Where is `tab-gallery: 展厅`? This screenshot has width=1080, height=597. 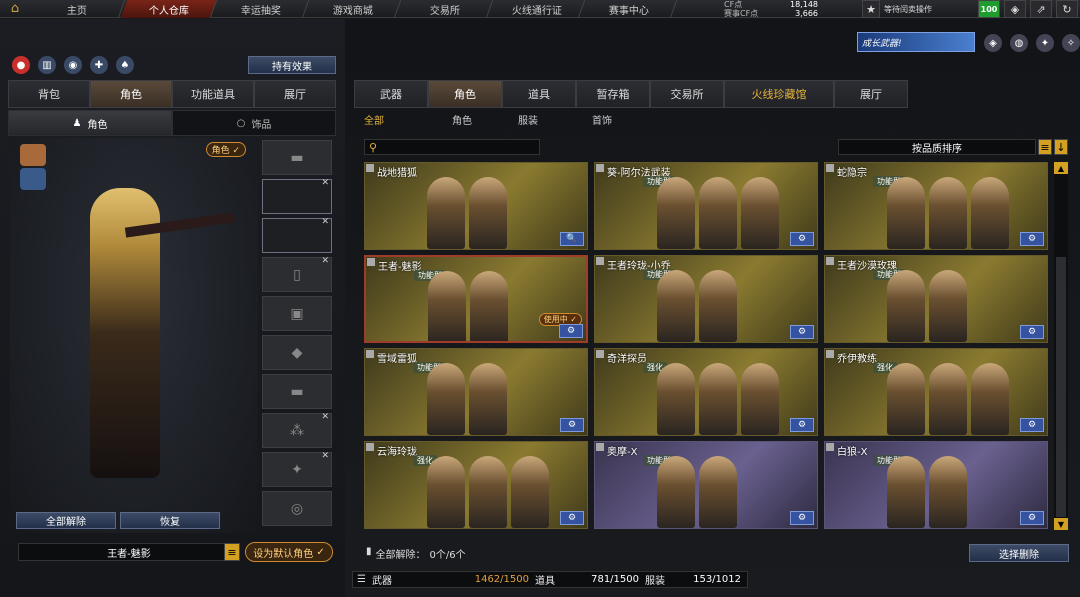 tab-gallery: 展厅 is located at coordinates (295, 94).